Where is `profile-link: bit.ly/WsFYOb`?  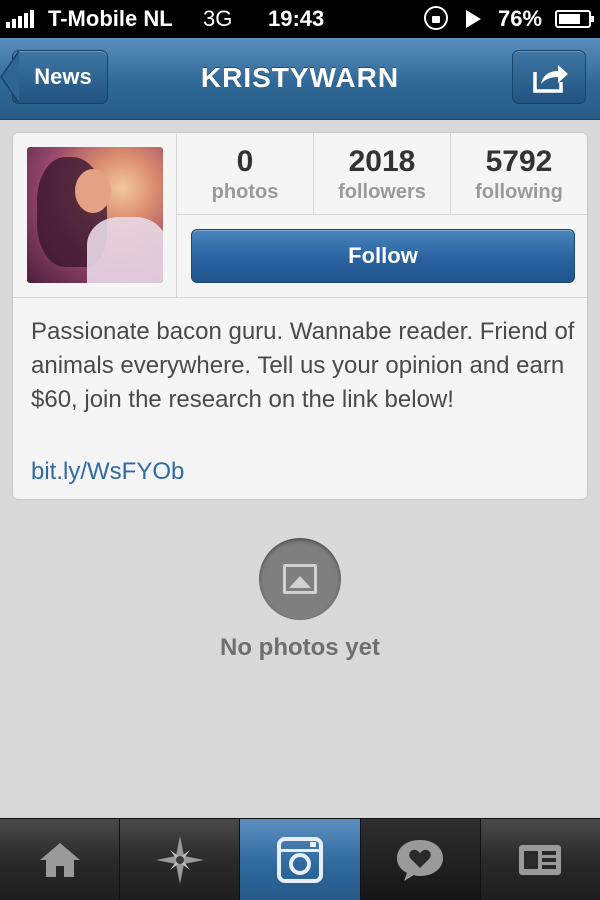
profile-link: bit.ly/WsFYOb is located at coordinates (107, 472).